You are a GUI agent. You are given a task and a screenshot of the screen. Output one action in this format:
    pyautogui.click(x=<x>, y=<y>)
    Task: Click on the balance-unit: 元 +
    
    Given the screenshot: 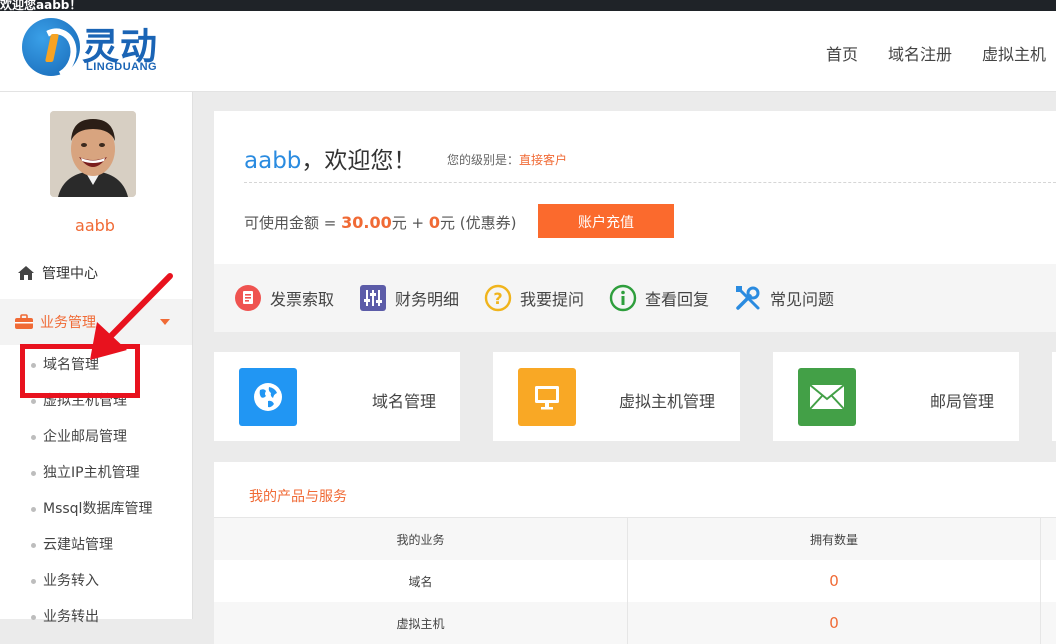 What is the action you would take?
    pyautogui.click(x=410, y=223)
    